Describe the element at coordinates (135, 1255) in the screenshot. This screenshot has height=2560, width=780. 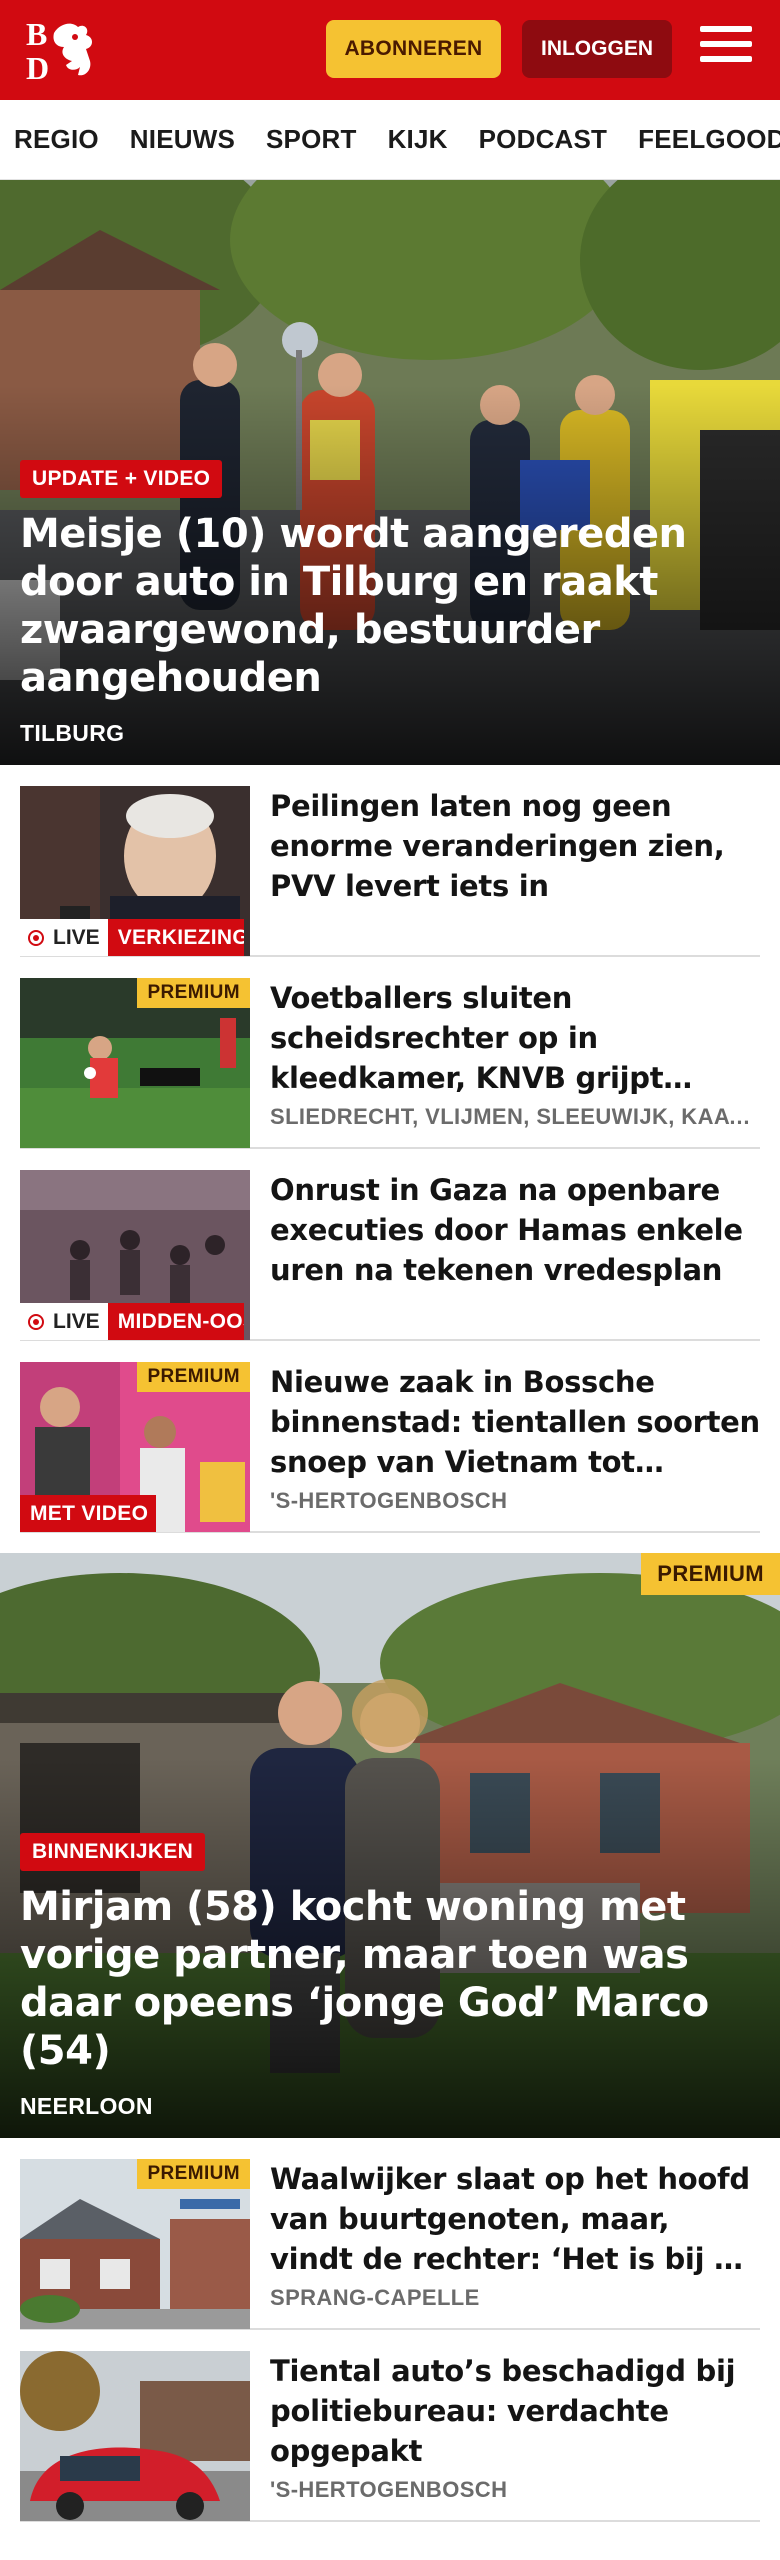
I see `article-thumbnail: LIVE MIDDEN-OOSTEN` at that location.